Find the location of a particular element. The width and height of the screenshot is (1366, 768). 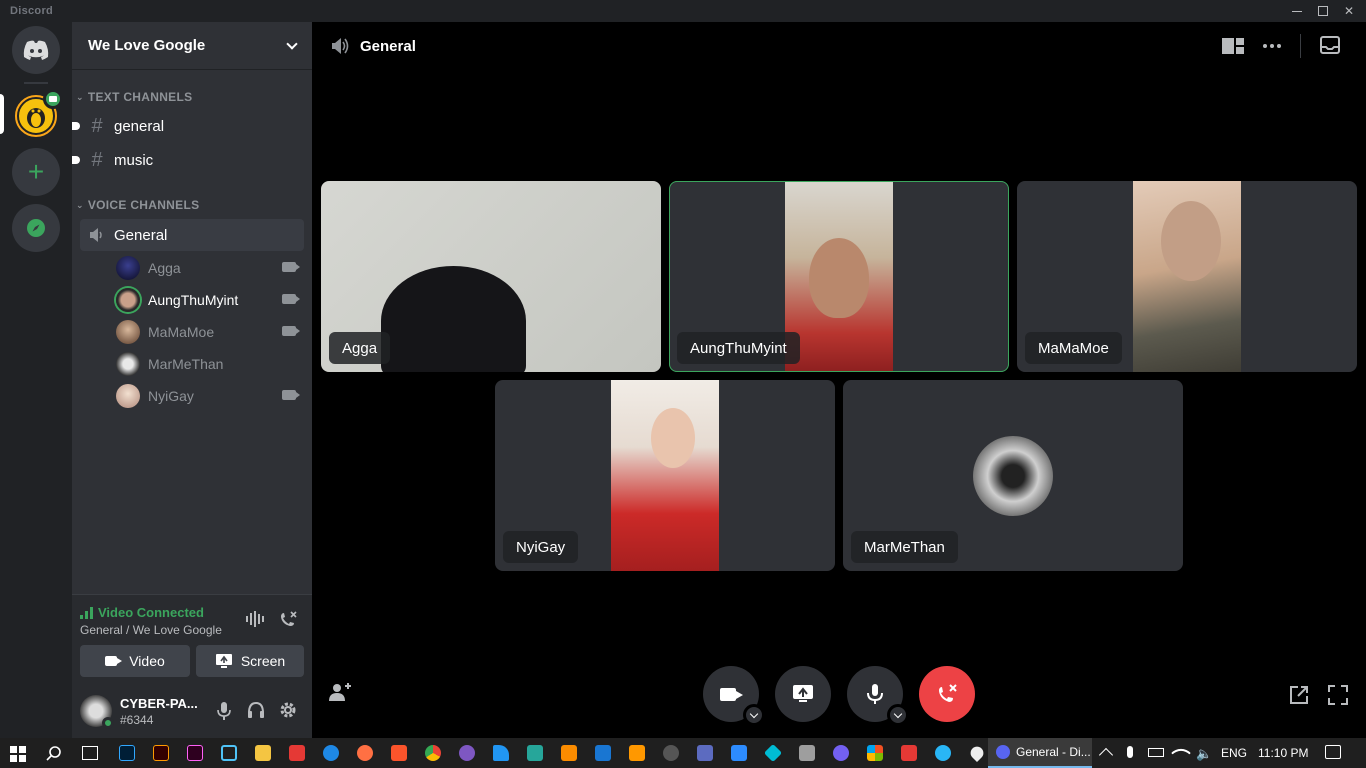

teams-icon is located at coordinates (705, 753).